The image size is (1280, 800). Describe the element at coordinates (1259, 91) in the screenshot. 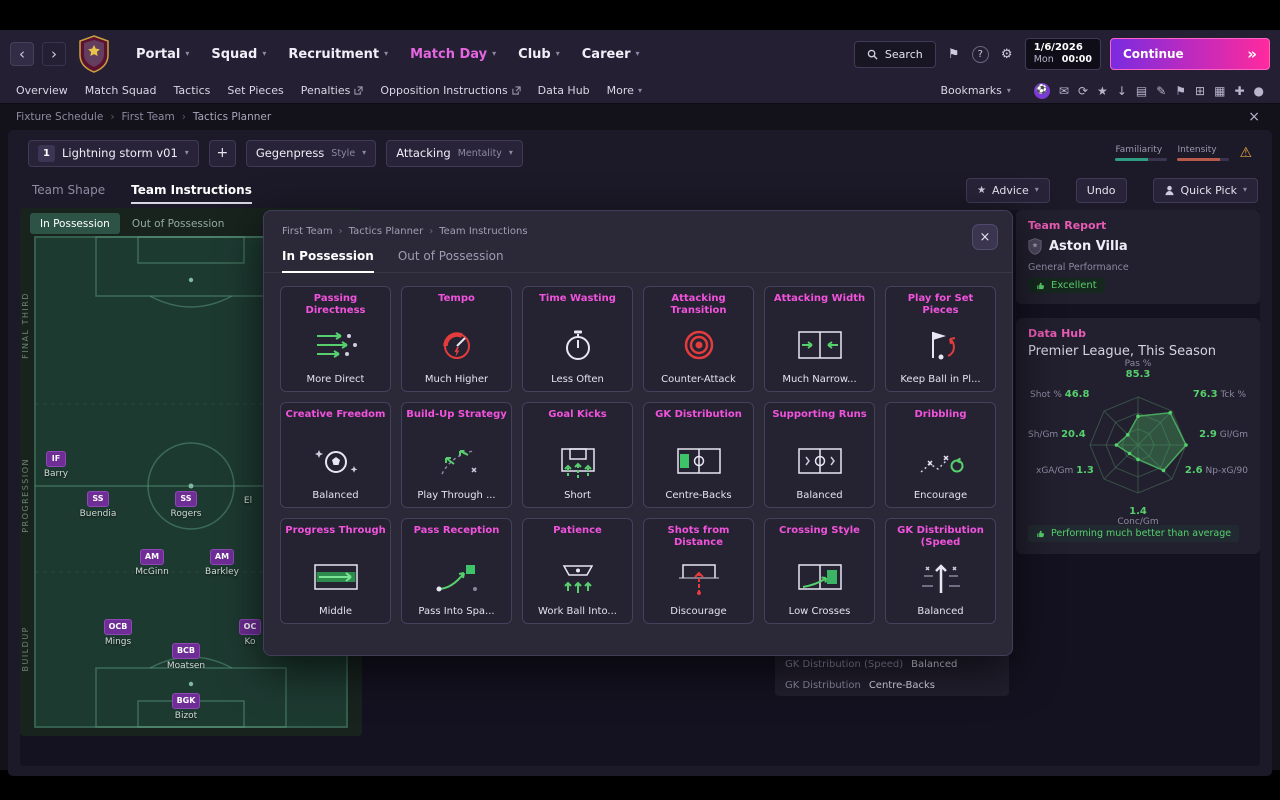

I see `status-icon: ●` at that location.